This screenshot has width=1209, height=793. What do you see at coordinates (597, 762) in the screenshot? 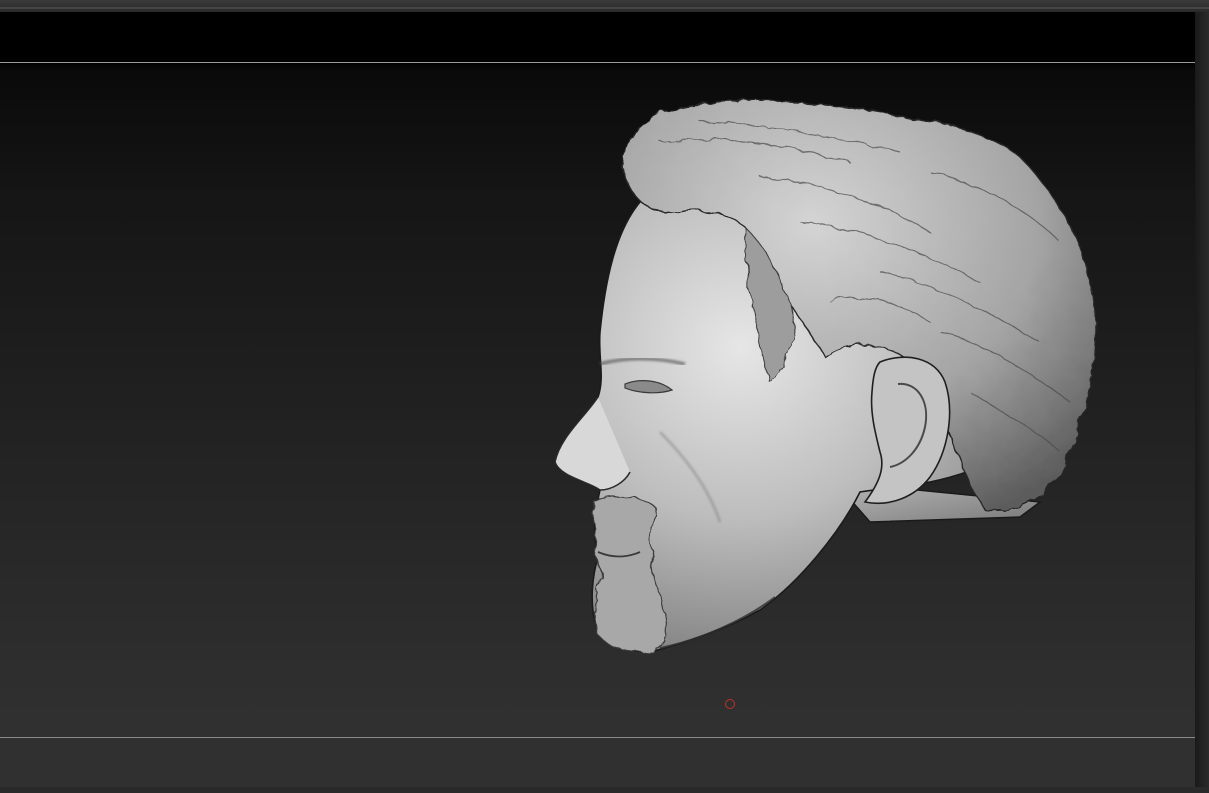
I see `viewport-bottom-bar` at bounding box center [597, 762].